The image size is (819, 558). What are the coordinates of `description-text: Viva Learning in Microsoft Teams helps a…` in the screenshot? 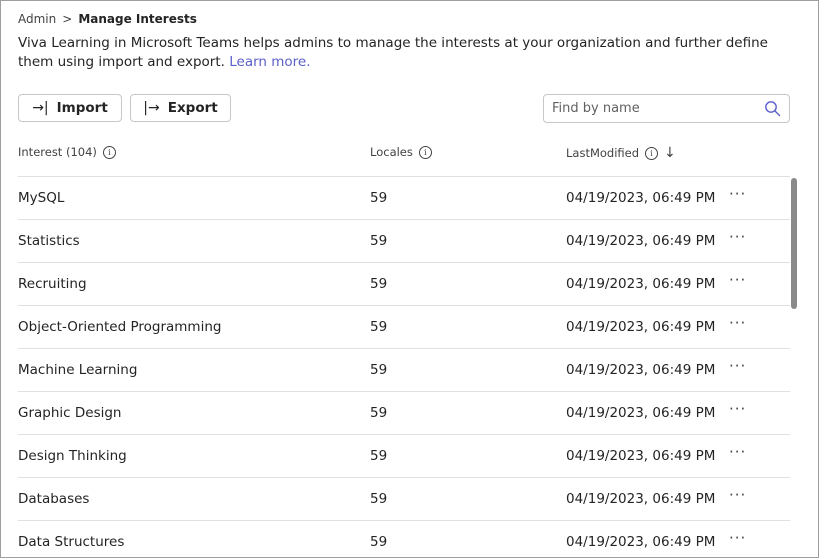 It's located at (393, 52).